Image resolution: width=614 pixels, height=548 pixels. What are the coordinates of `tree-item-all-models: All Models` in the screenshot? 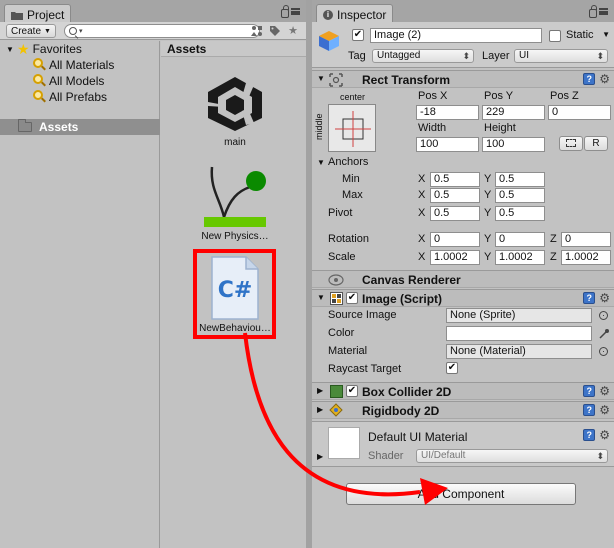 It's located at (68, 81).